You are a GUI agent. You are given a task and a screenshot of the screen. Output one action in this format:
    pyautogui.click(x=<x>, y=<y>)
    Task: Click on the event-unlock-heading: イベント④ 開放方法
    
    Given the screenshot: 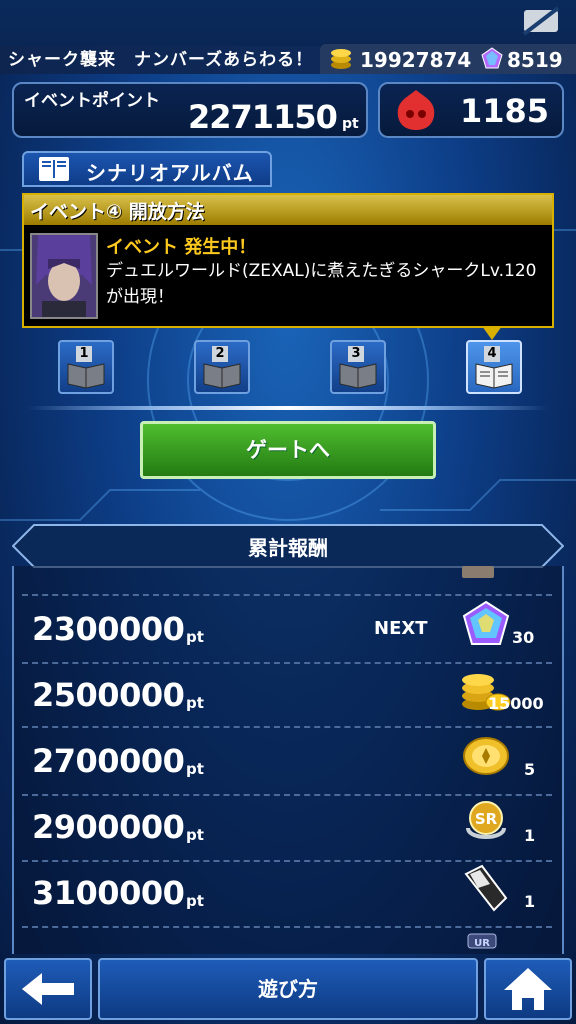 What is the action you would take?
    pyautogui.click(x=117, y=212)
    